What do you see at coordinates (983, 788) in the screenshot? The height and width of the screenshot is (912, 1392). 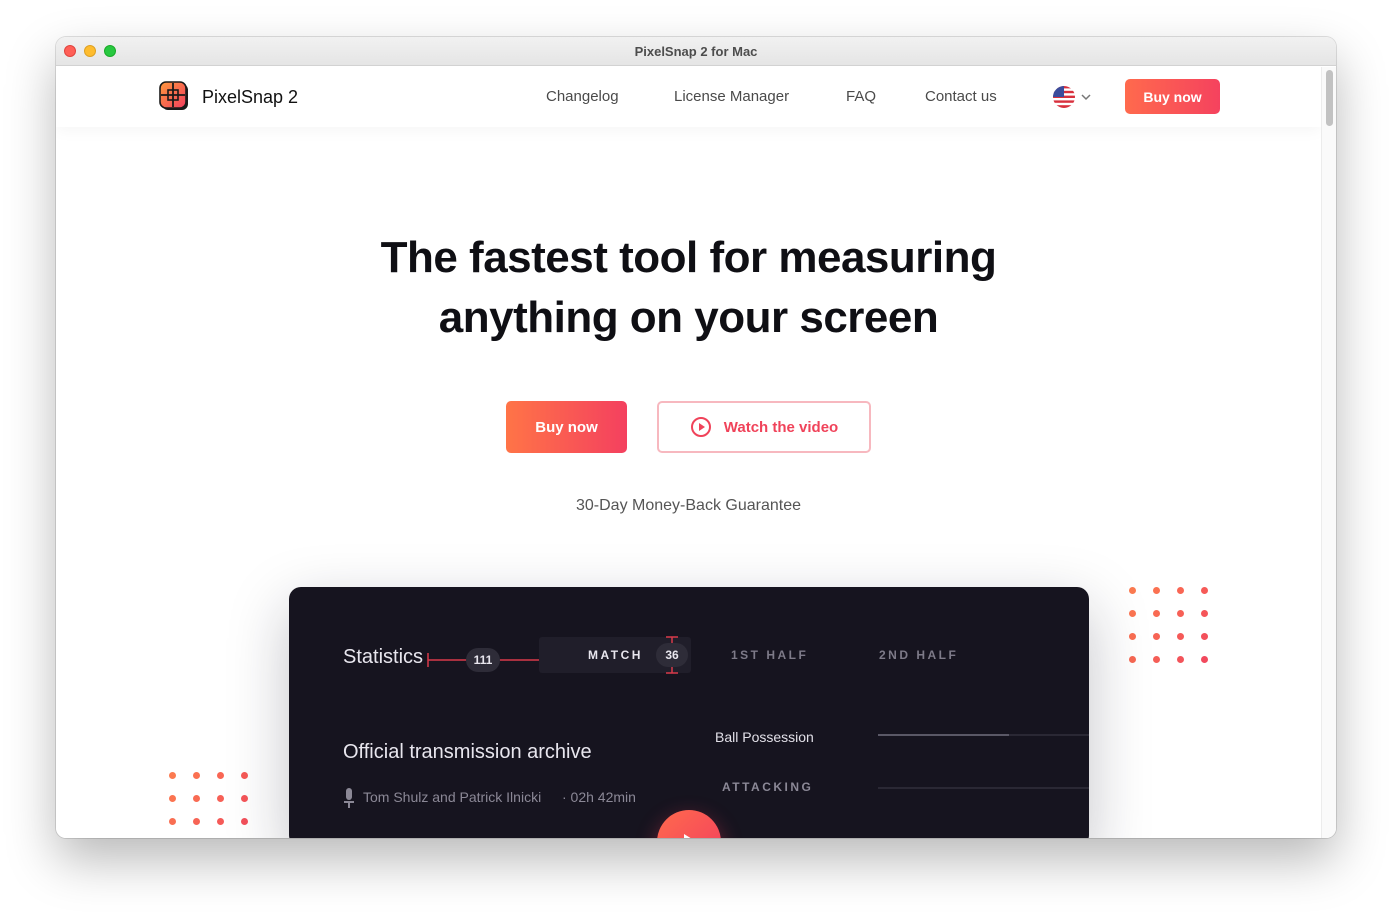 I see `attacking-divider` at bounding box center [983, 788].